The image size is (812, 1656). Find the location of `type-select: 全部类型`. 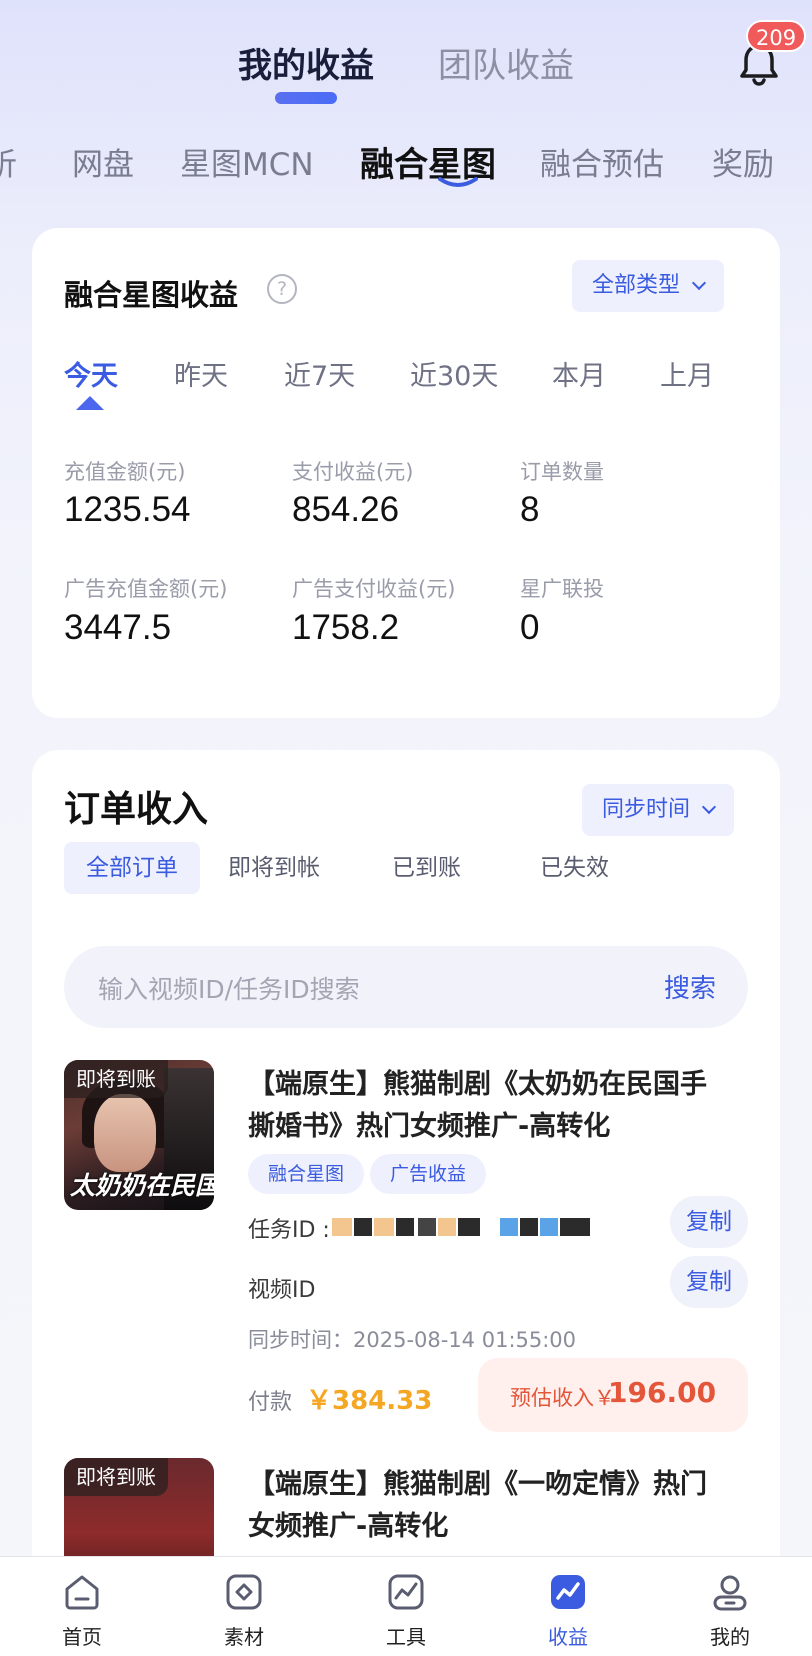

type-select: 全部类型 is located at coordinates (648, 286).